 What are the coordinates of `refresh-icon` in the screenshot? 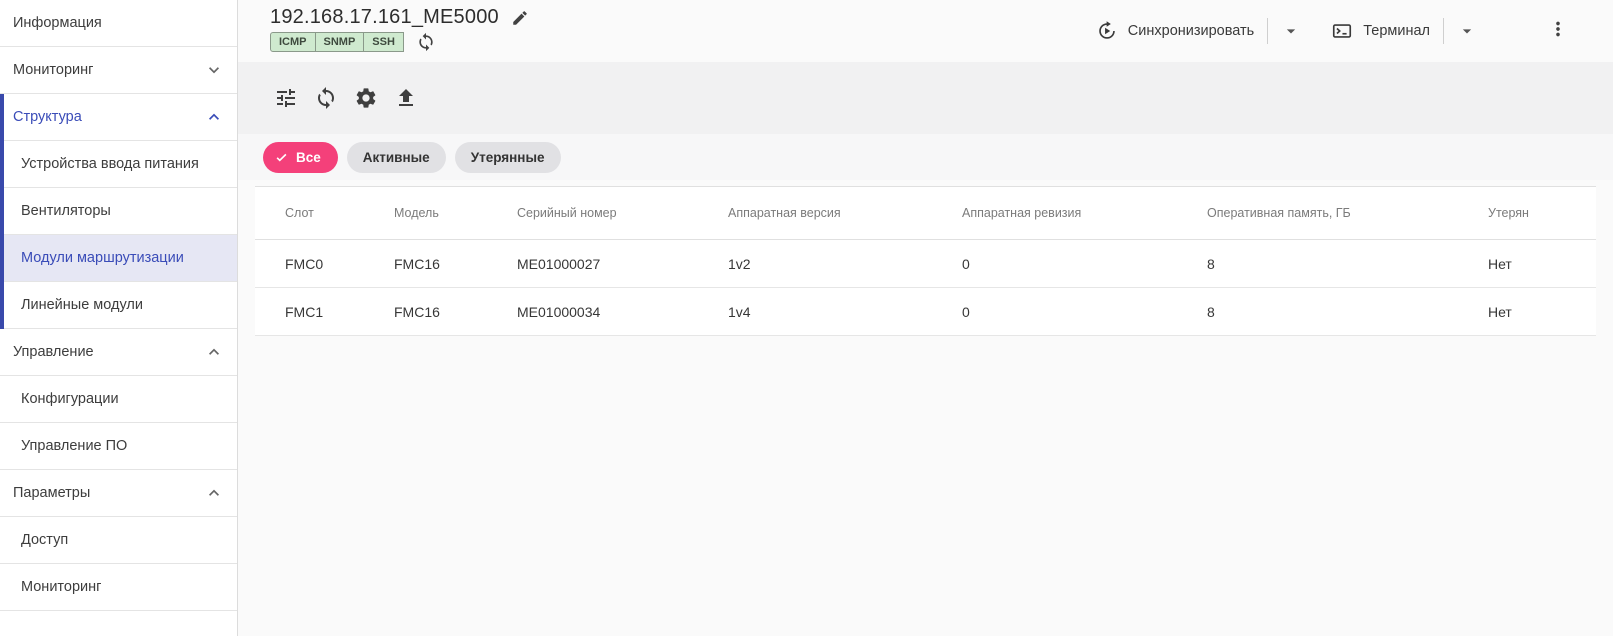 It's located at (326, 98).